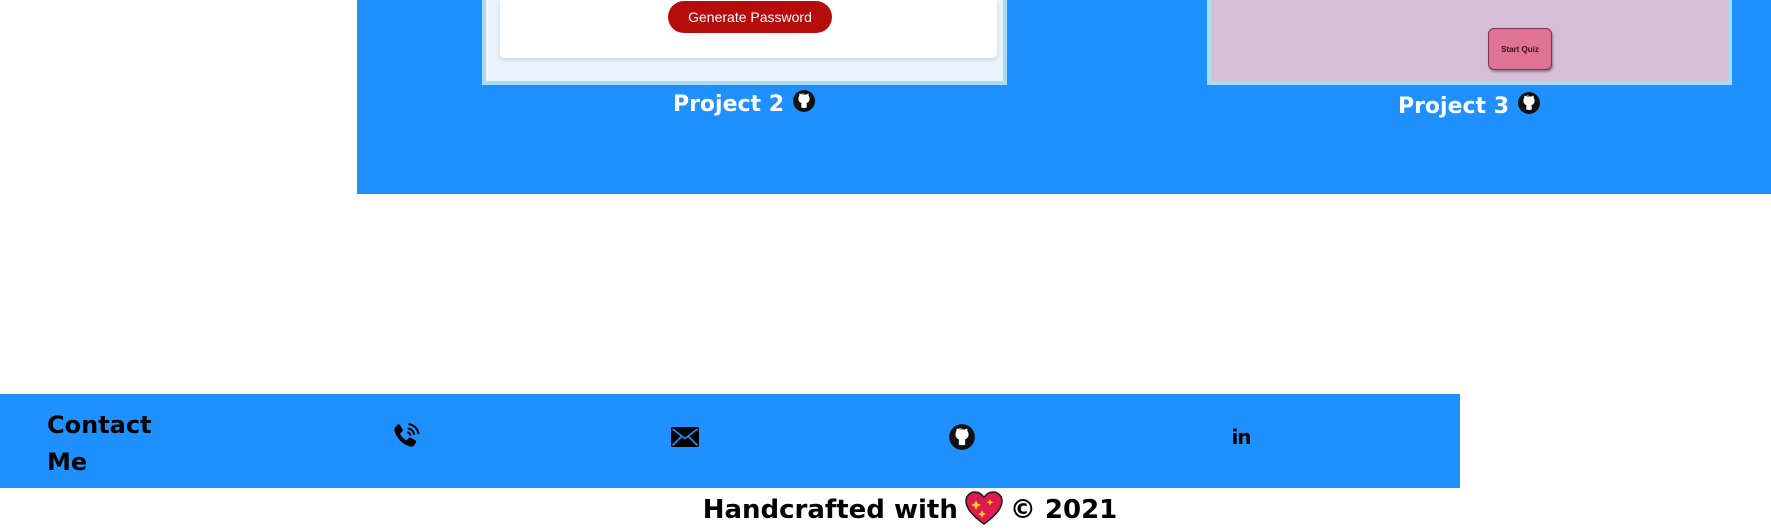  I want to click on linkedin-glyph: in, so click(1241, 437).